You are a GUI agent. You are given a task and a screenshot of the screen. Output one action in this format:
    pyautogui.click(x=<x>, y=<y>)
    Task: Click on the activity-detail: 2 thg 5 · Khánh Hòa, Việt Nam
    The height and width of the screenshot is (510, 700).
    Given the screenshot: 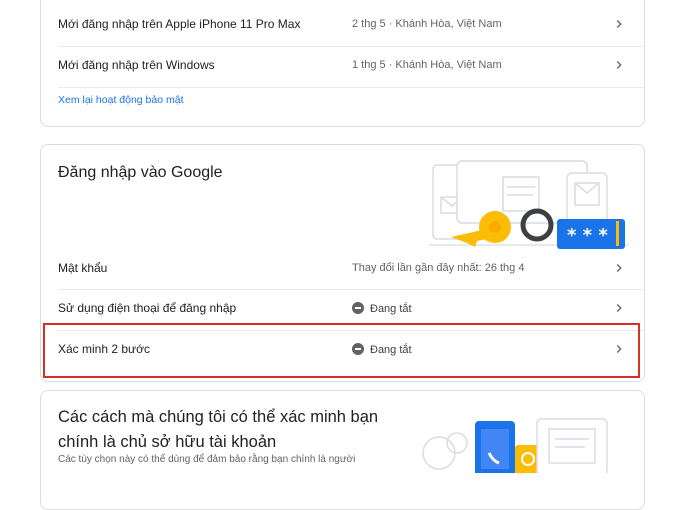 What is the action you would take?
    pyautogui.click(x=427, y=24)
    